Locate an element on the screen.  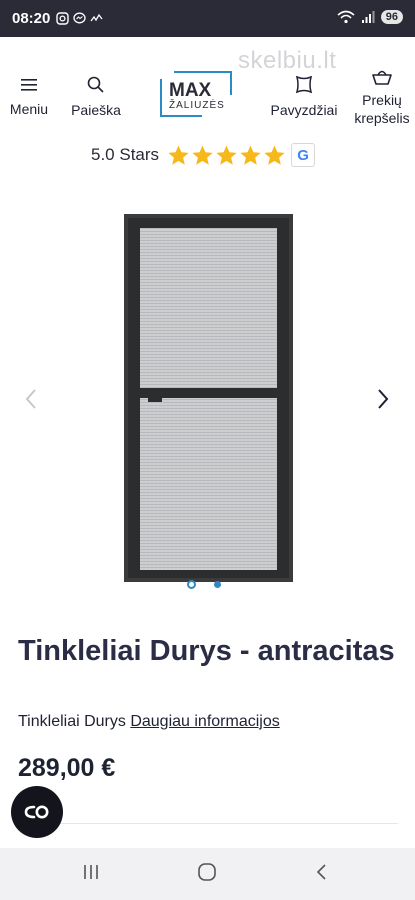
product-price: 289,00 € is located at coordinates (67, 768).